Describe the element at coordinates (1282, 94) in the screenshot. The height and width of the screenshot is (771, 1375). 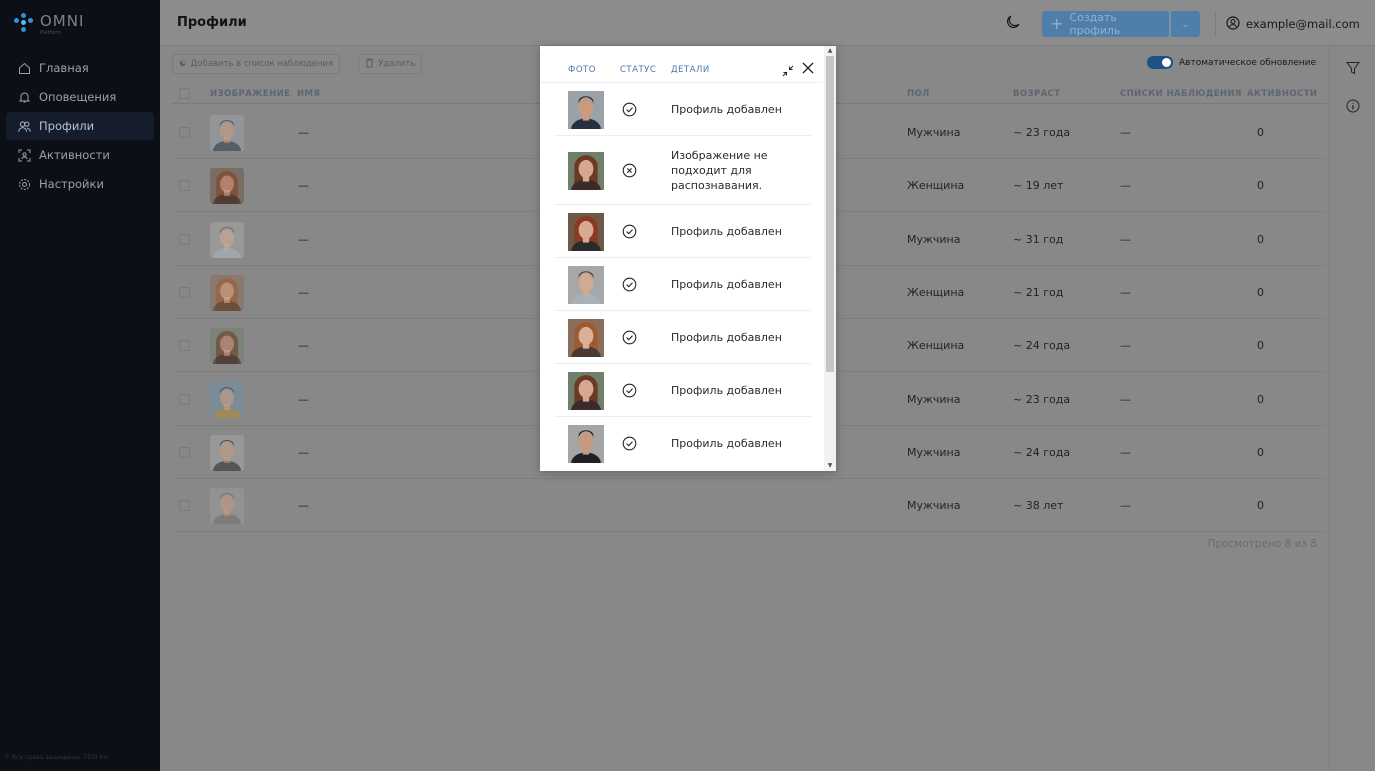
I see `column-header: АКТИВНОСТИ` at that location.